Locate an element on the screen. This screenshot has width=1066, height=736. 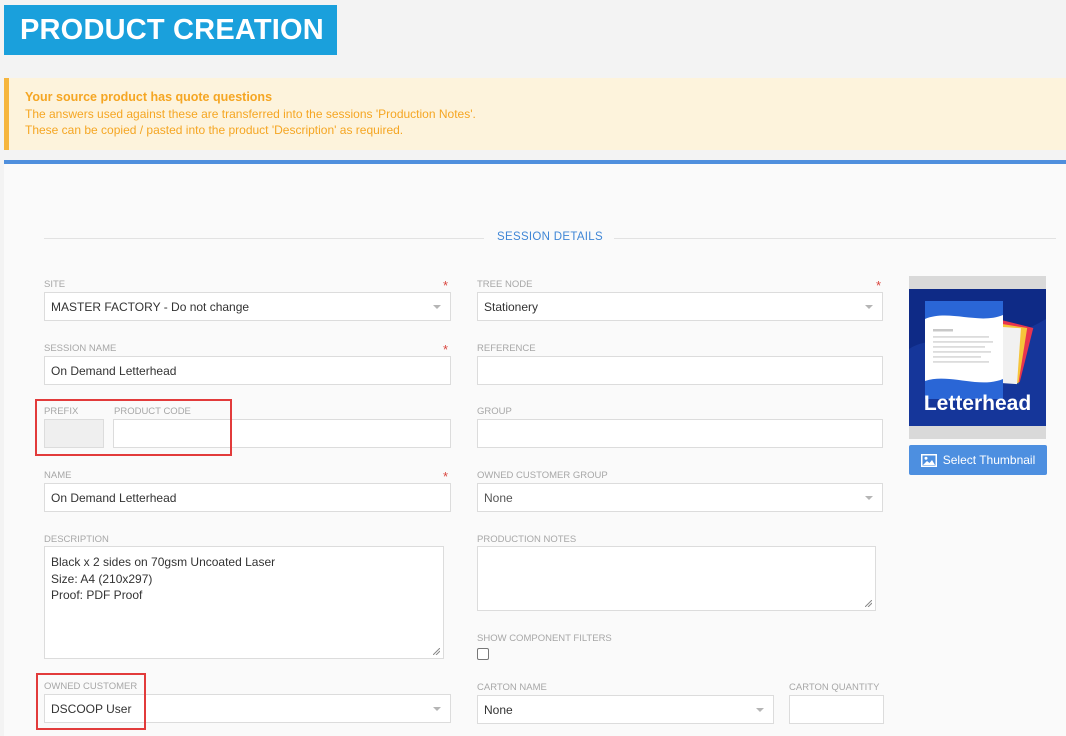
owned-customer-group-label: OWNED CUSTOMER GROUP is located at coordinates (542, 475).